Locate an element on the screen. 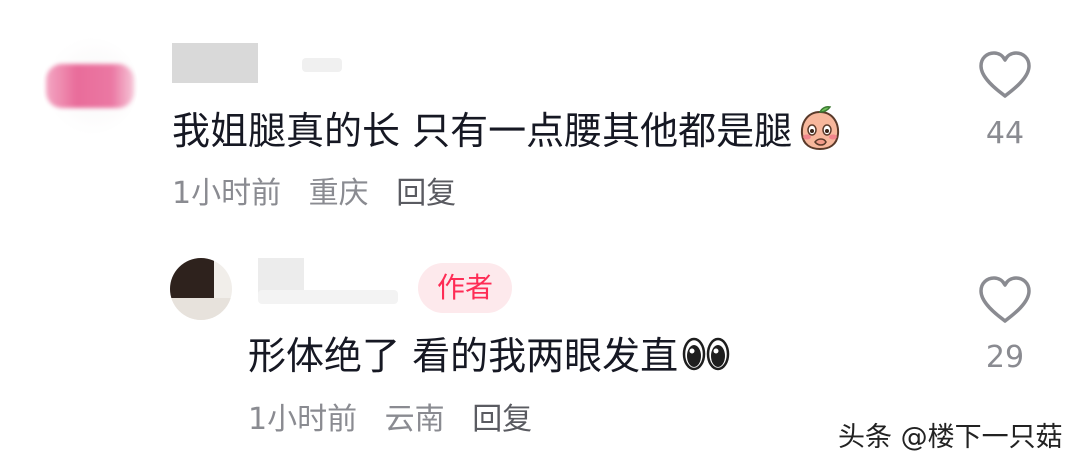 Image resolution: width=1080 pixels, height=466 pixels. reply-meta: 1小时前 云南 回复 is located at coordinates (399, 420).